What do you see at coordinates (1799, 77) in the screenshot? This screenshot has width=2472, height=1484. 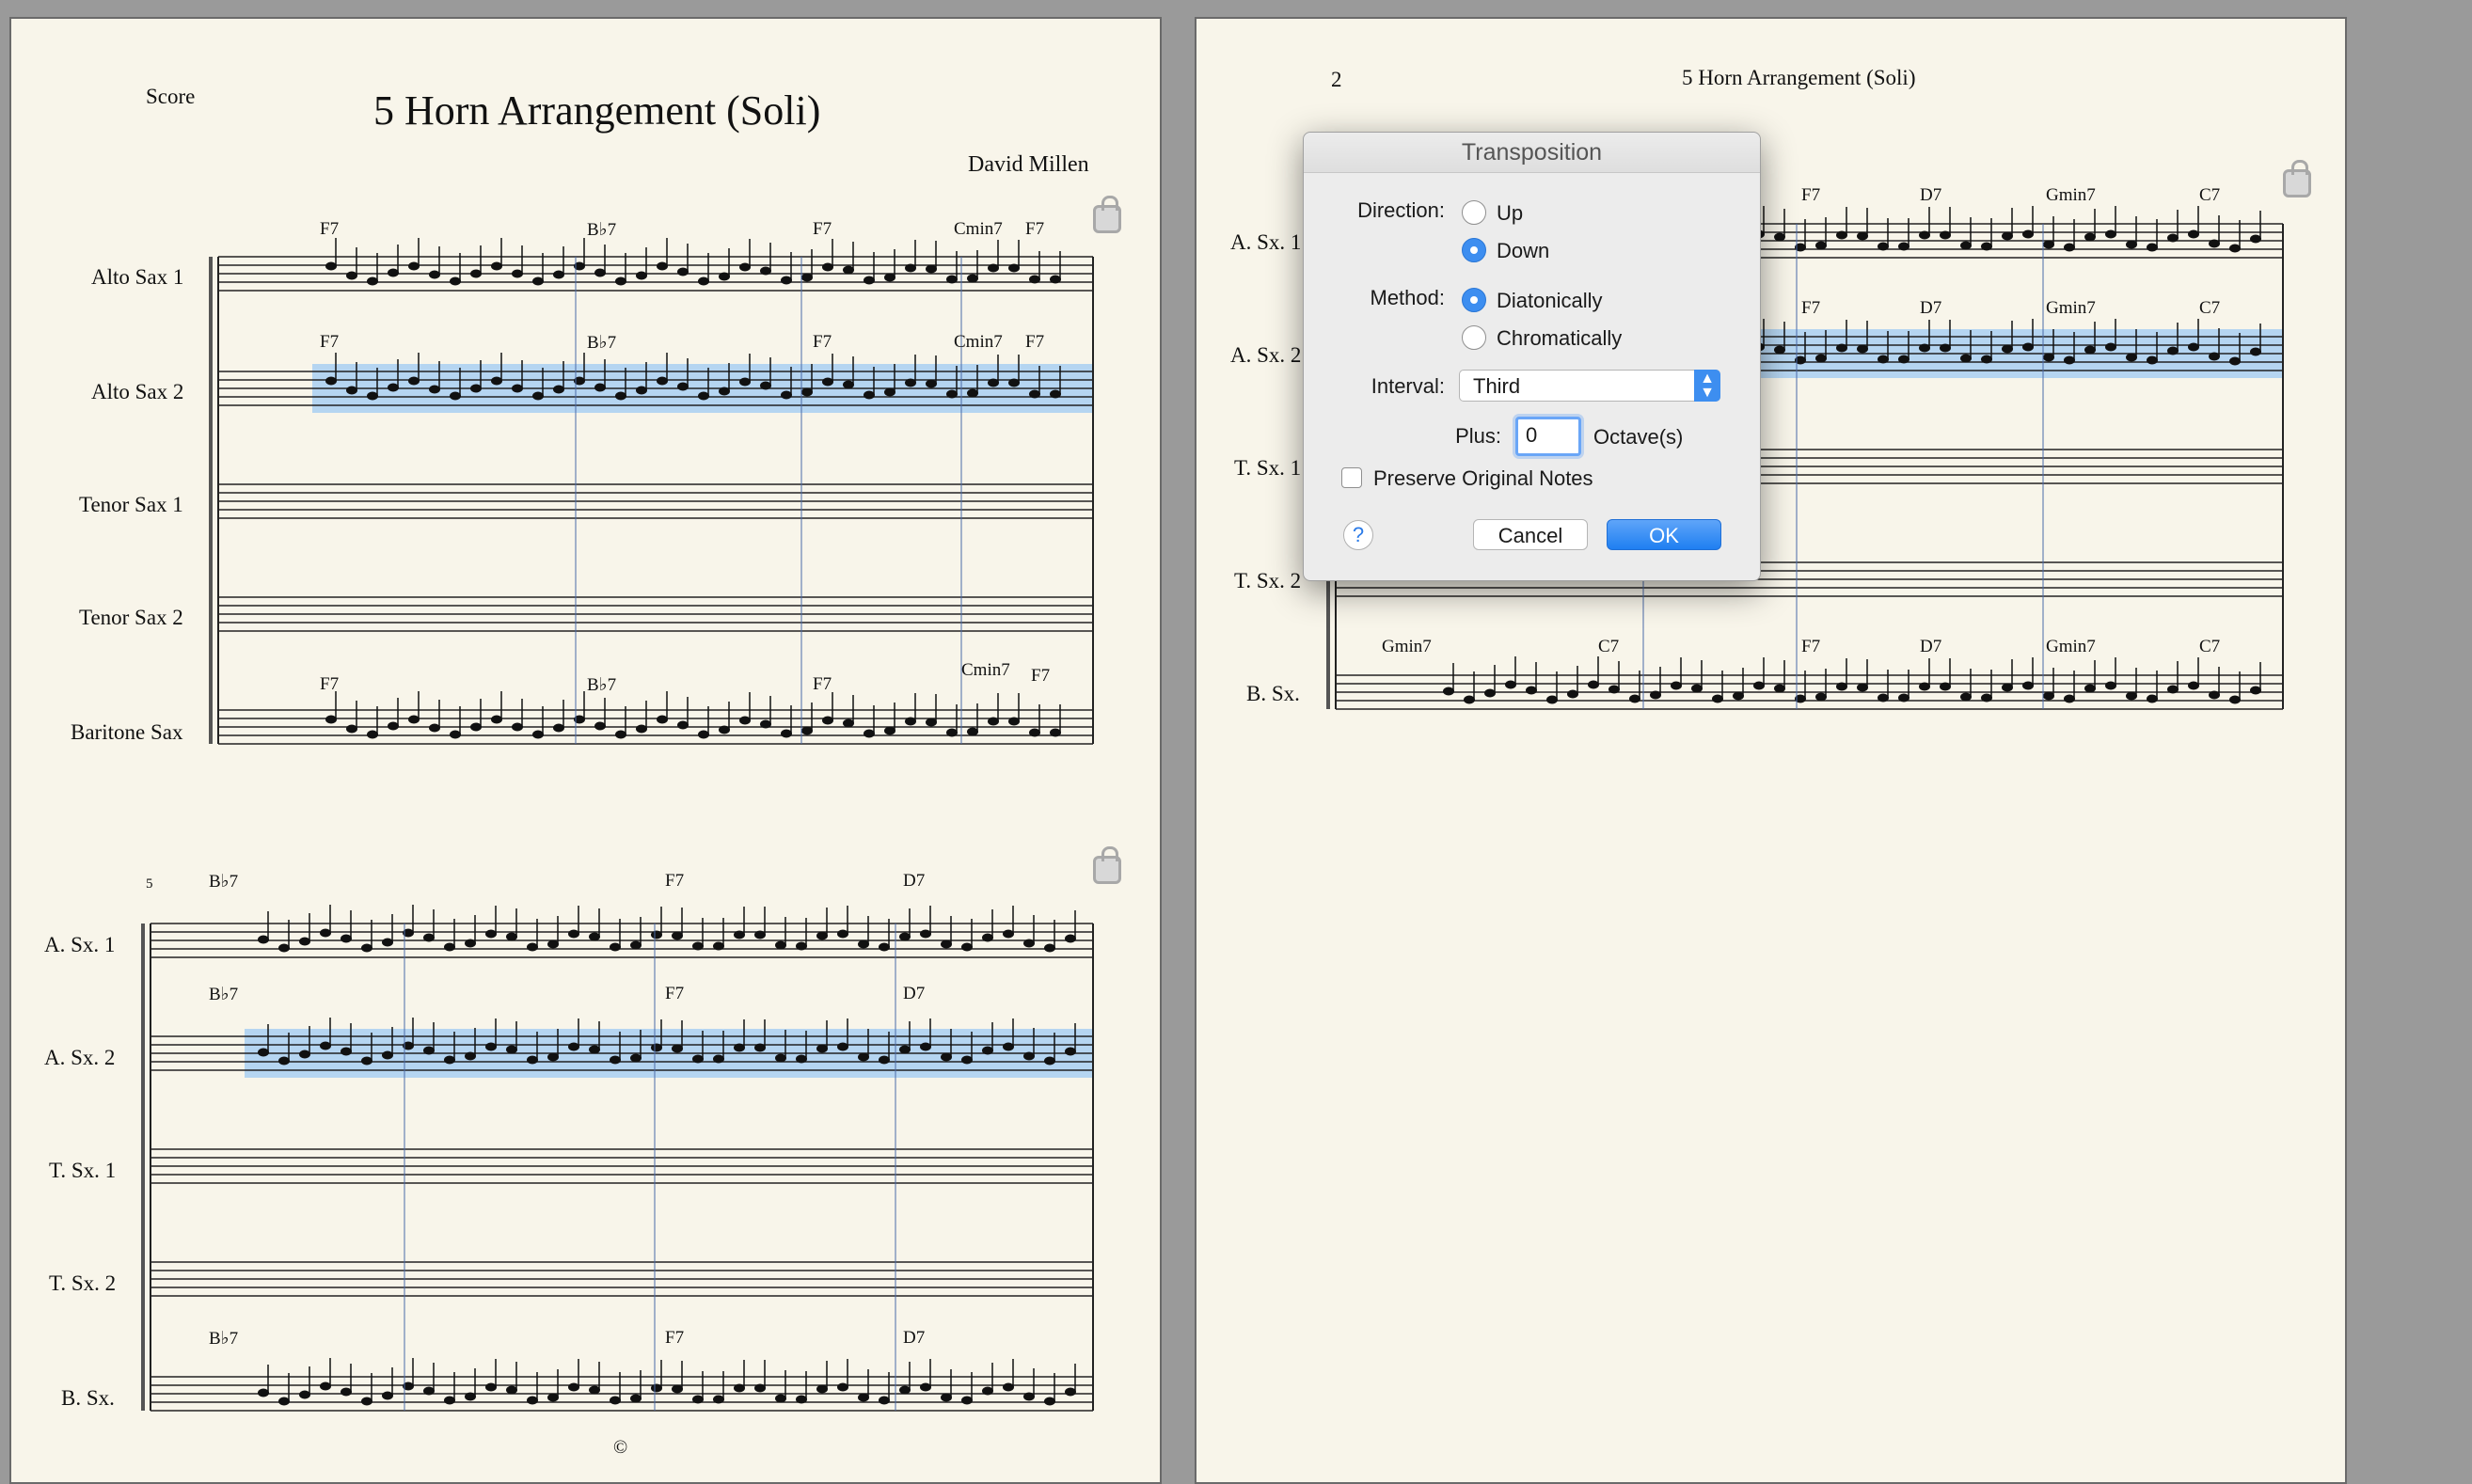 I see `page-header-title: 5 Horn Arrangement (Soli)` at bounding box center [1799, 77].